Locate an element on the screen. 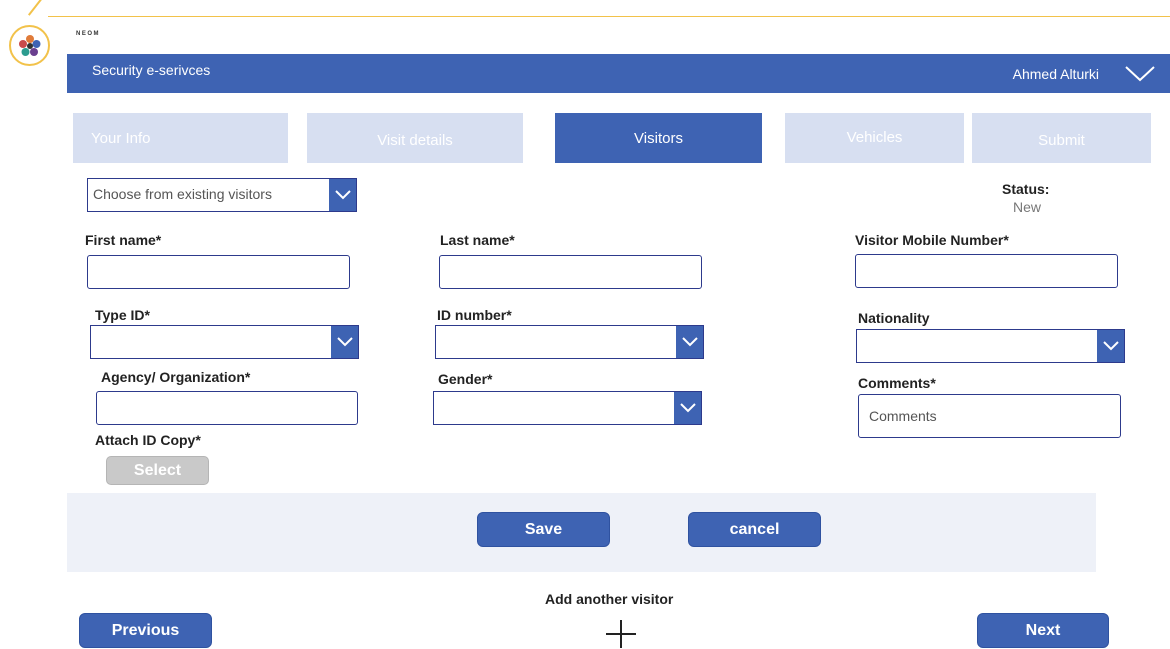 The width and height of the screenshot is (1170, 649). tab-label: Visitors is located at coordinates (658, 138).